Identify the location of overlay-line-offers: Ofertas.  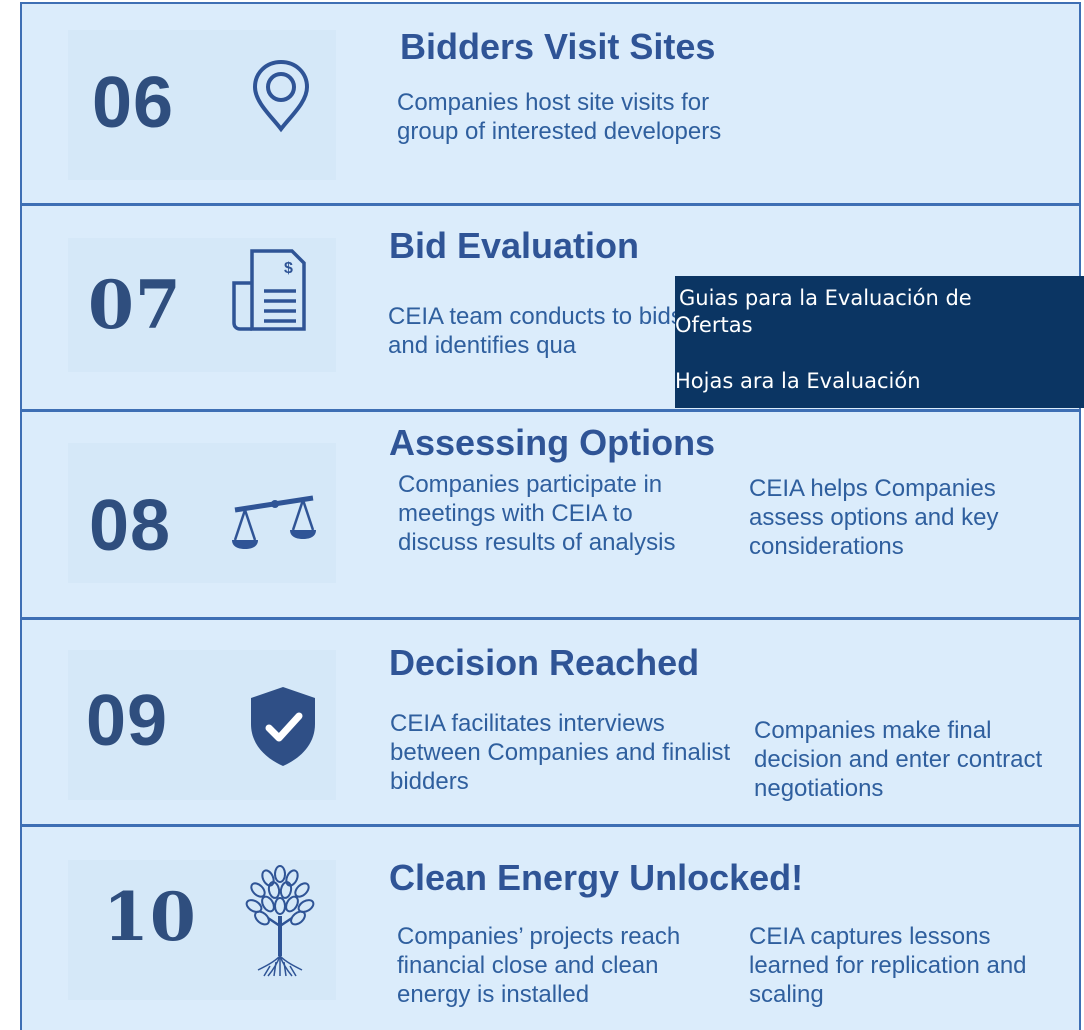
(714, 325).